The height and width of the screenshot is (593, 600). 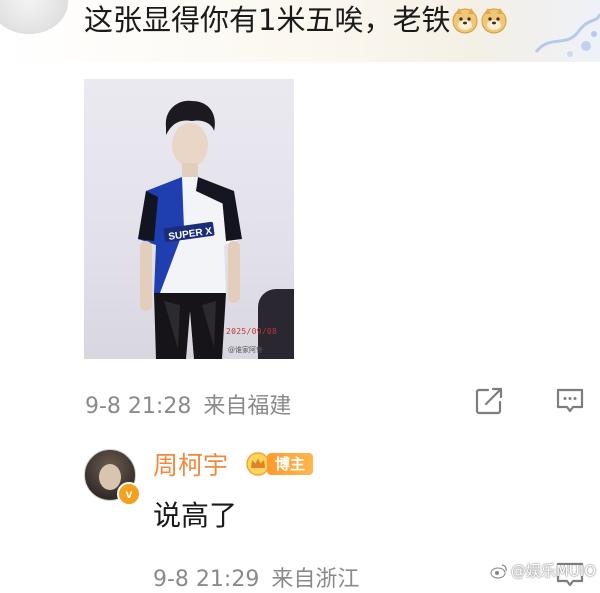 What do you see at coordinates (489, 401) in the screenshot?
I see `share-icon` at bounding box center [489, 401].